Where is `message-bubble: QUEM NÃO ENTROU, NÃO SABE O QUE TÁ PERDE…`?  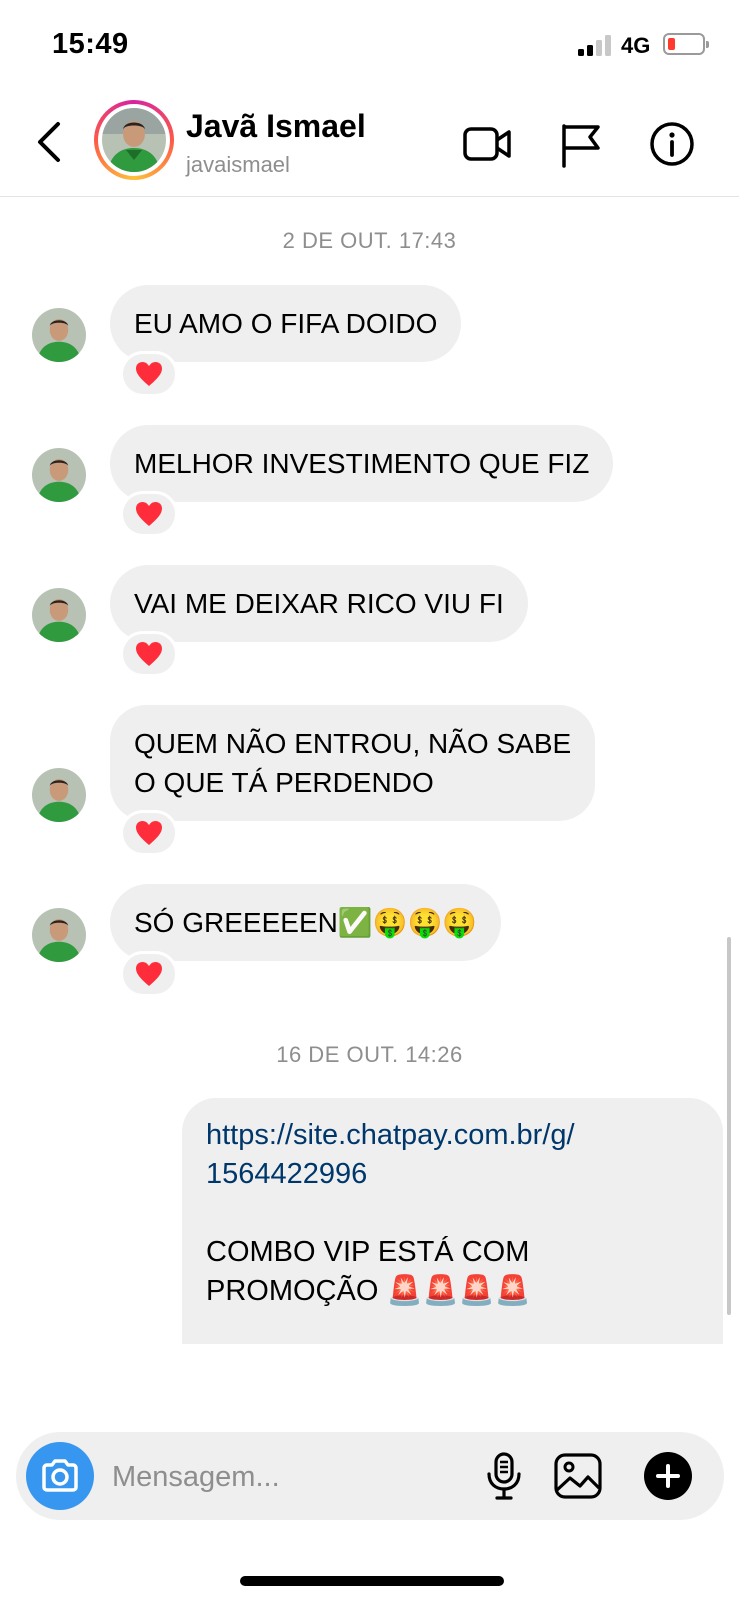
message-bubble: QUEM NÃO ENTROU, NÃO SABE O QUE TÁ PERDE… is located at coordinates (353, 763).